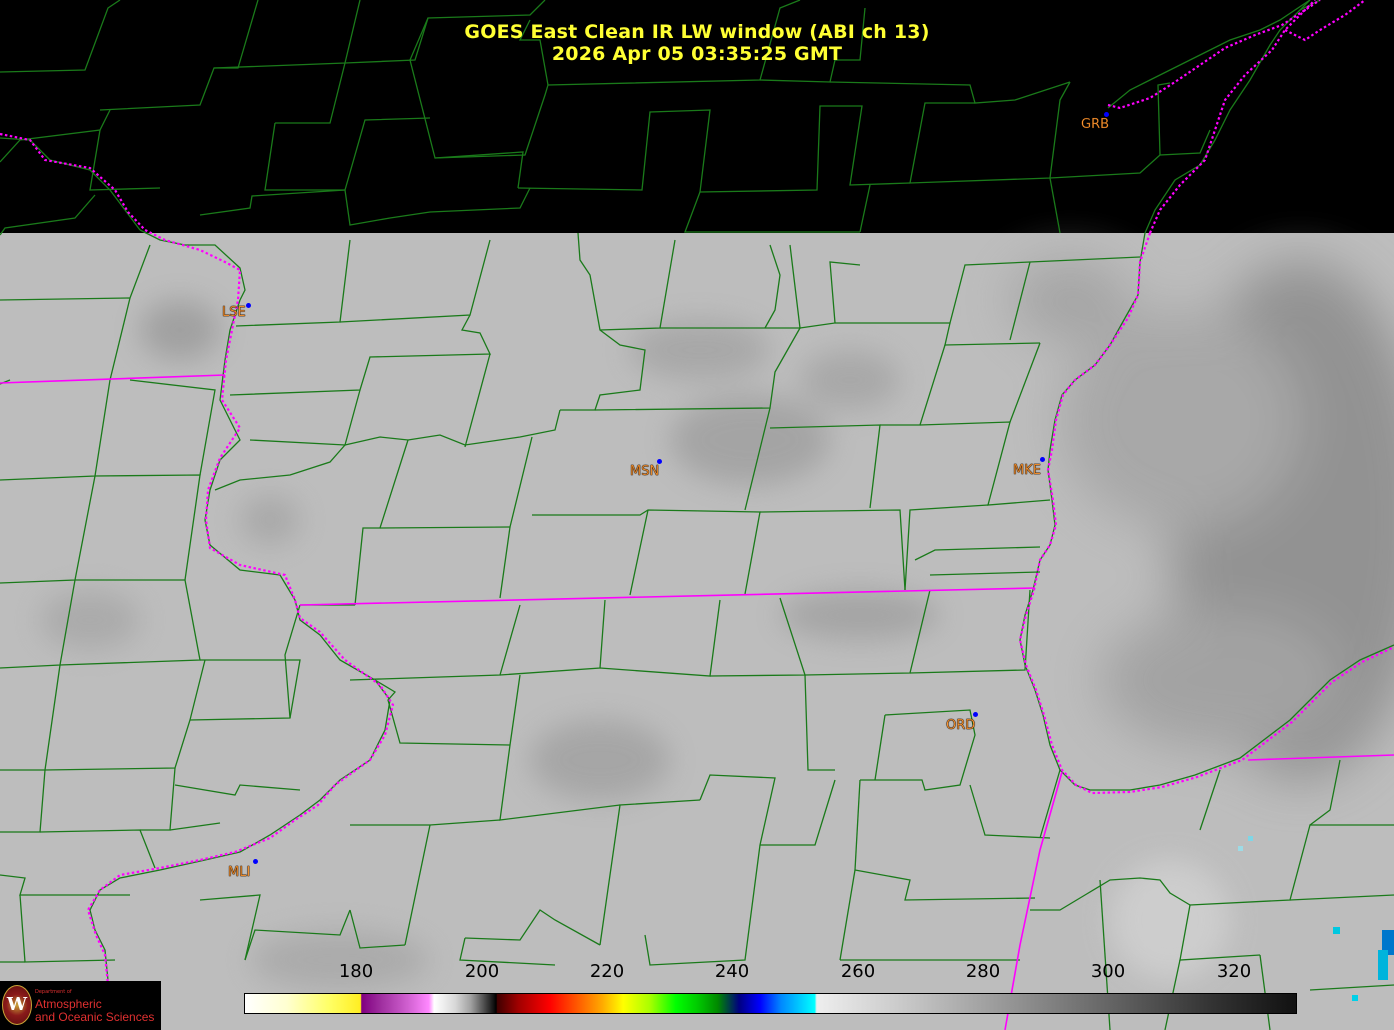 This screenshot has height=1030, width=1394. I want to click on station-marker-mli, so click(255, 861).